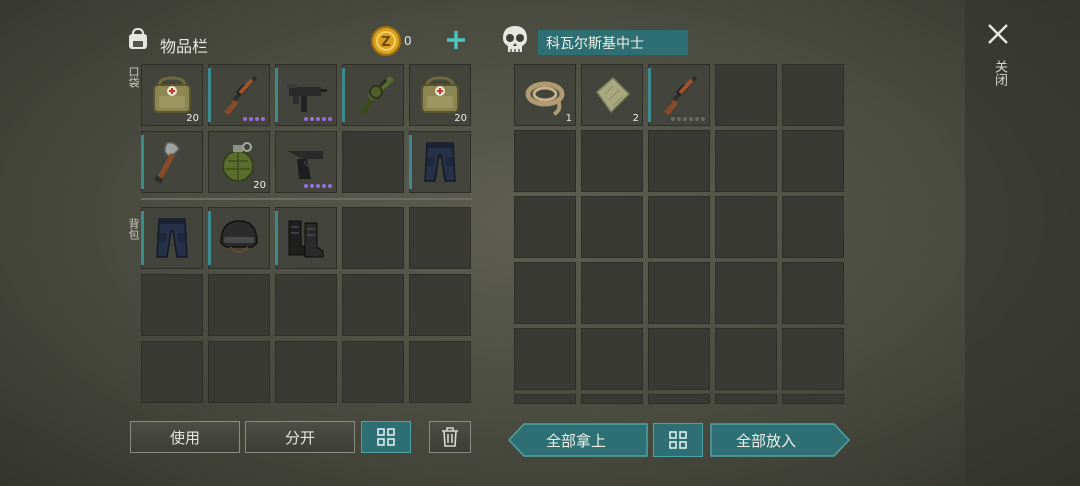 Image resolution: width=1080 pixels, height=486 pixels. I want to click on split-button: 分开, so click(300, 437).